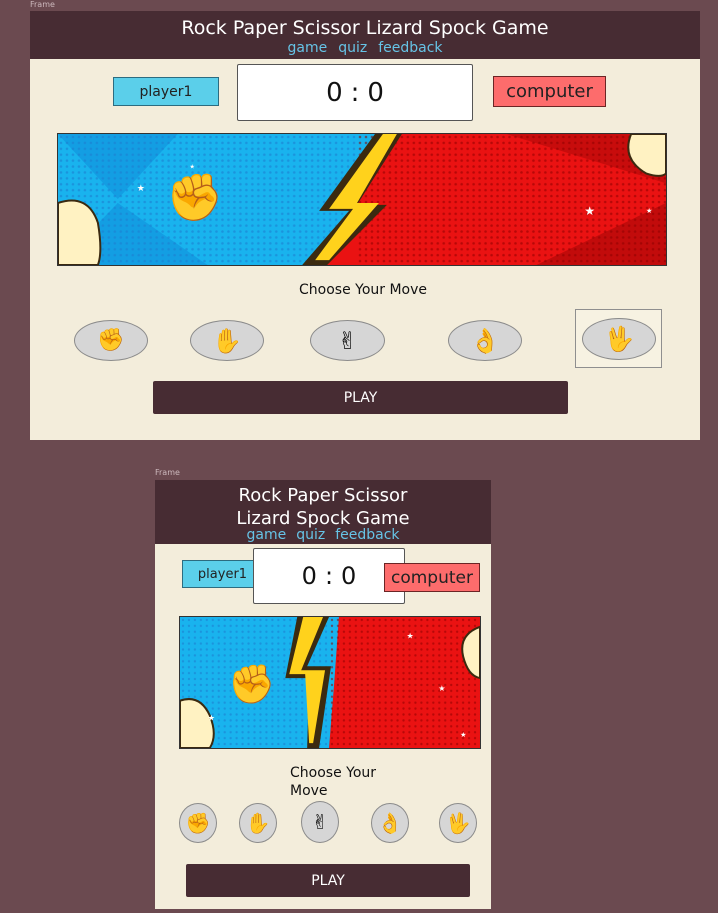 Image resolution: width=718 pixels, height=913 pixels. What do you see at coordinates (323, 495) in the screenshot?
I see `page-title-line-1: Rock Paper Scissor` at bounding box center [323, 495].